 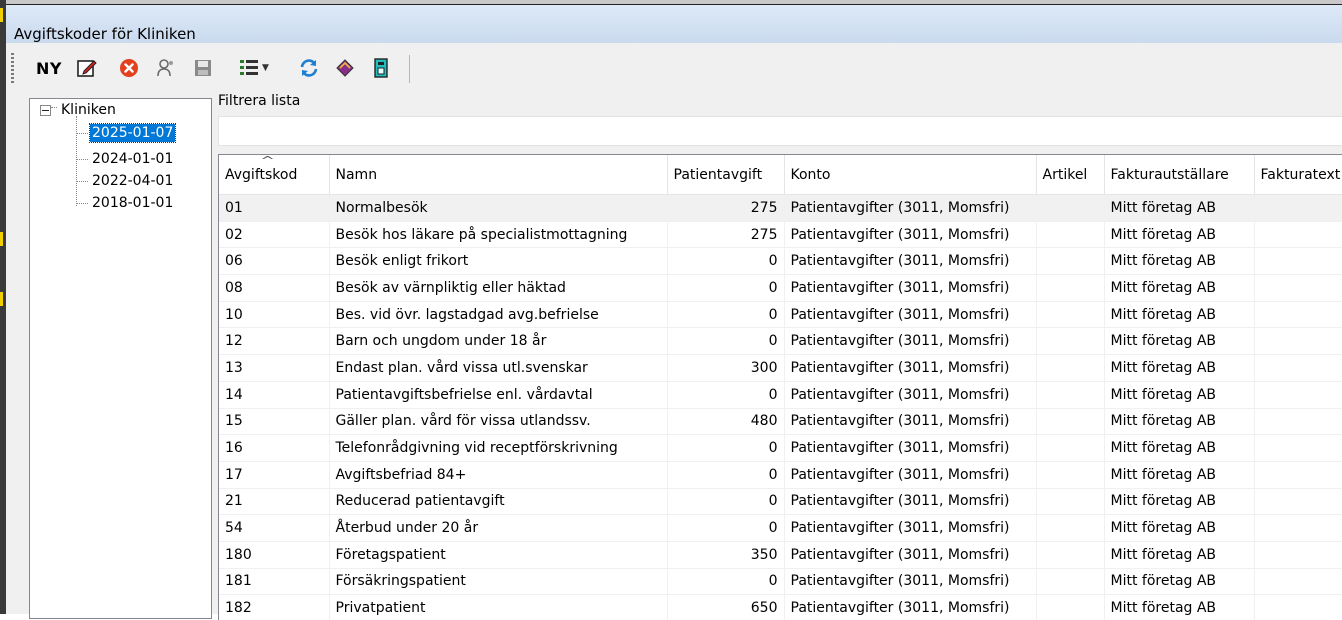 I want to click on cell-namn: Besök av värnpliktig eller häktad, so click(x=498, y=288).